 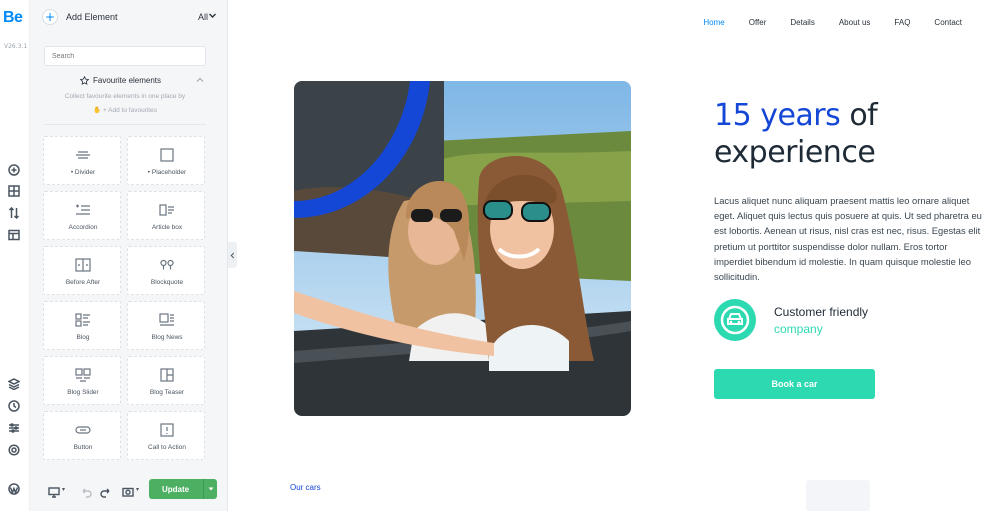 I want to click on headline-highlight: 15 years, so click(x=777, y=115).